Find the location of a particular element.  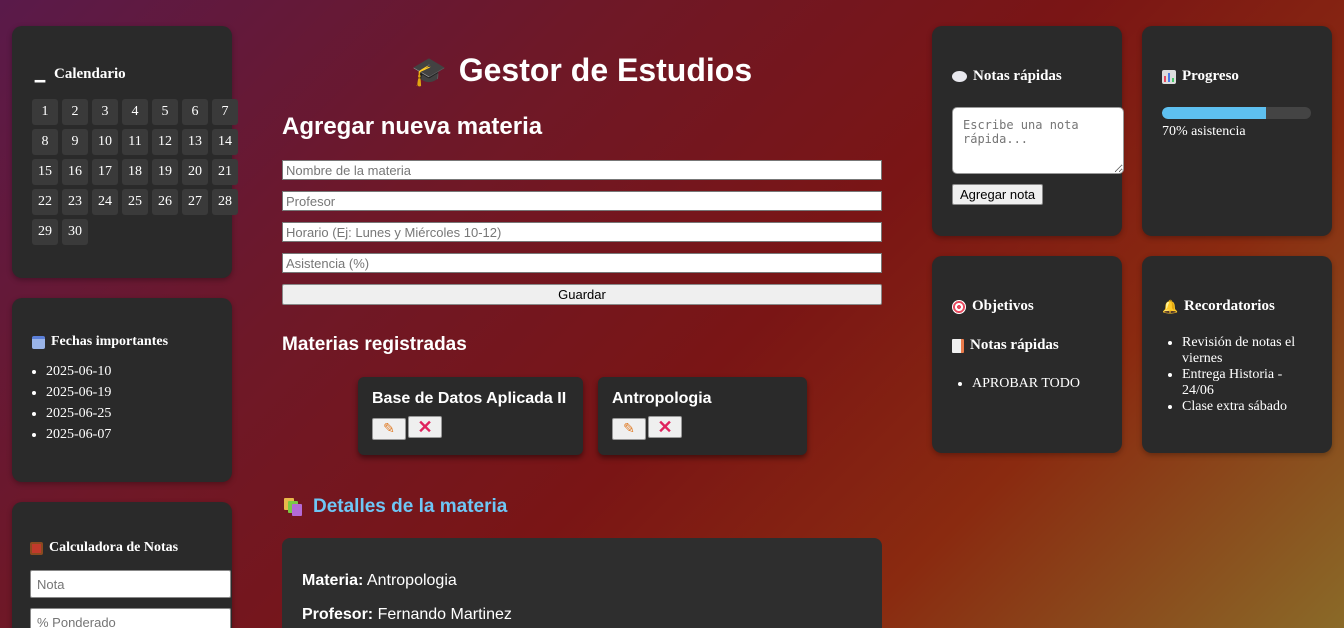

calendar-day: 6 is located at coordinates (195, 112).